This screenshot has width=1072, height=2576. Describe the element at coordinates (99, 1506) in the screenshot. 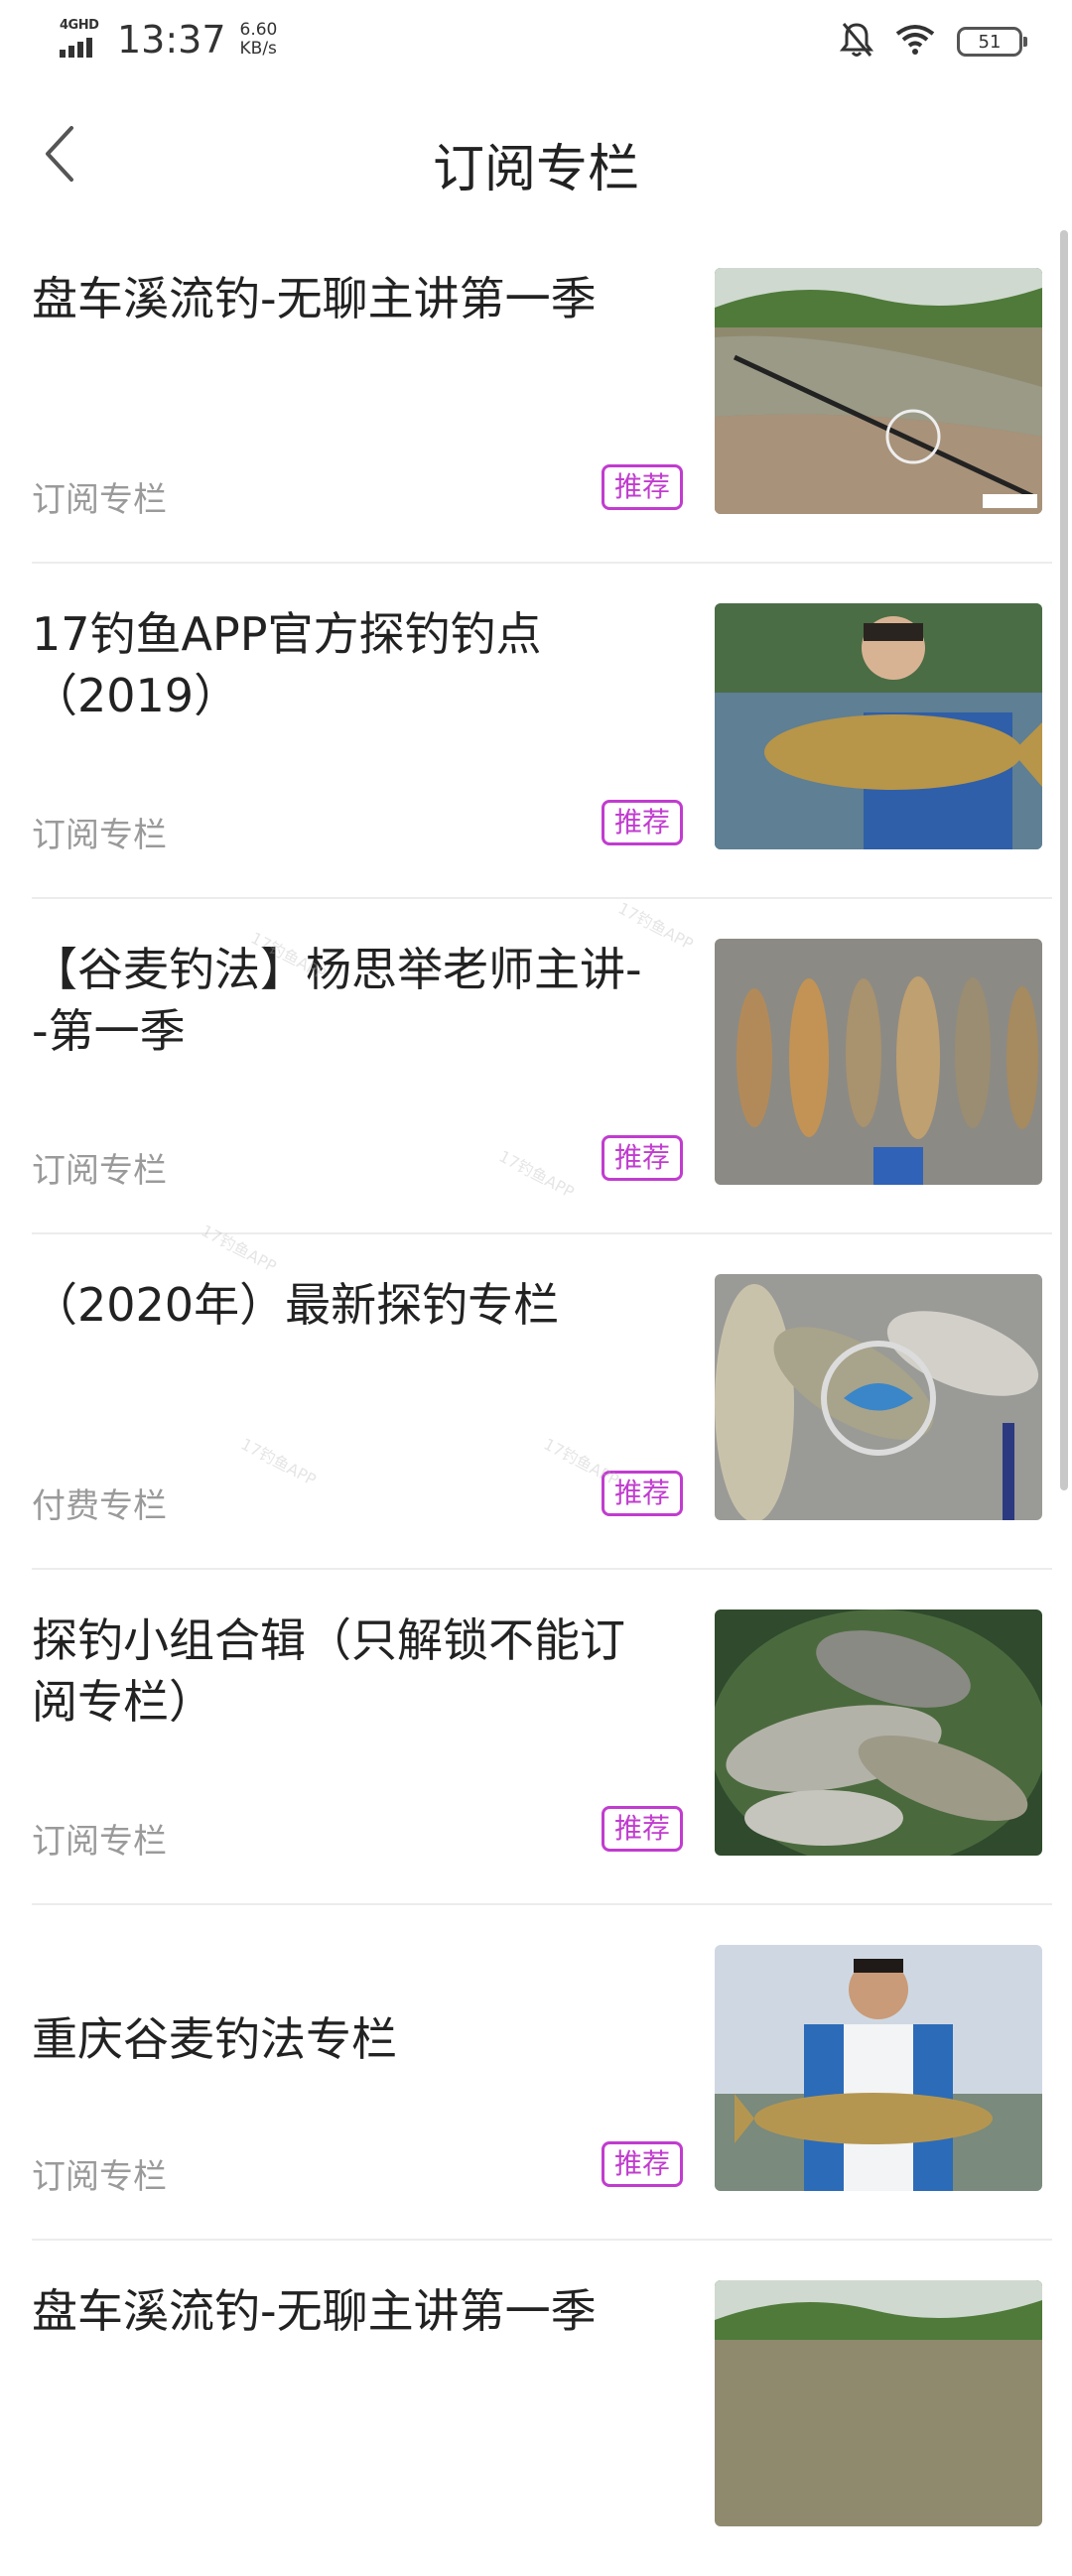

I see `item-category: 付费专栏` at that location.